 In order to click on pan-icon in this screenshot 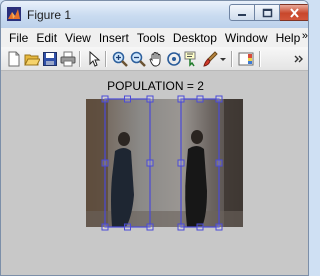, I will do `click(156, 59)`.